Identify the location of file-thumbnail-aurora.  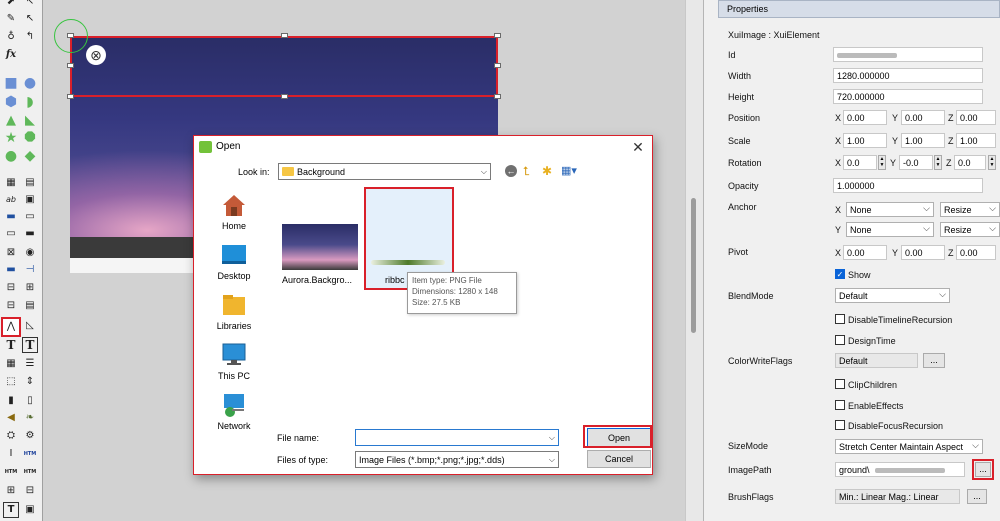
(320, 247).